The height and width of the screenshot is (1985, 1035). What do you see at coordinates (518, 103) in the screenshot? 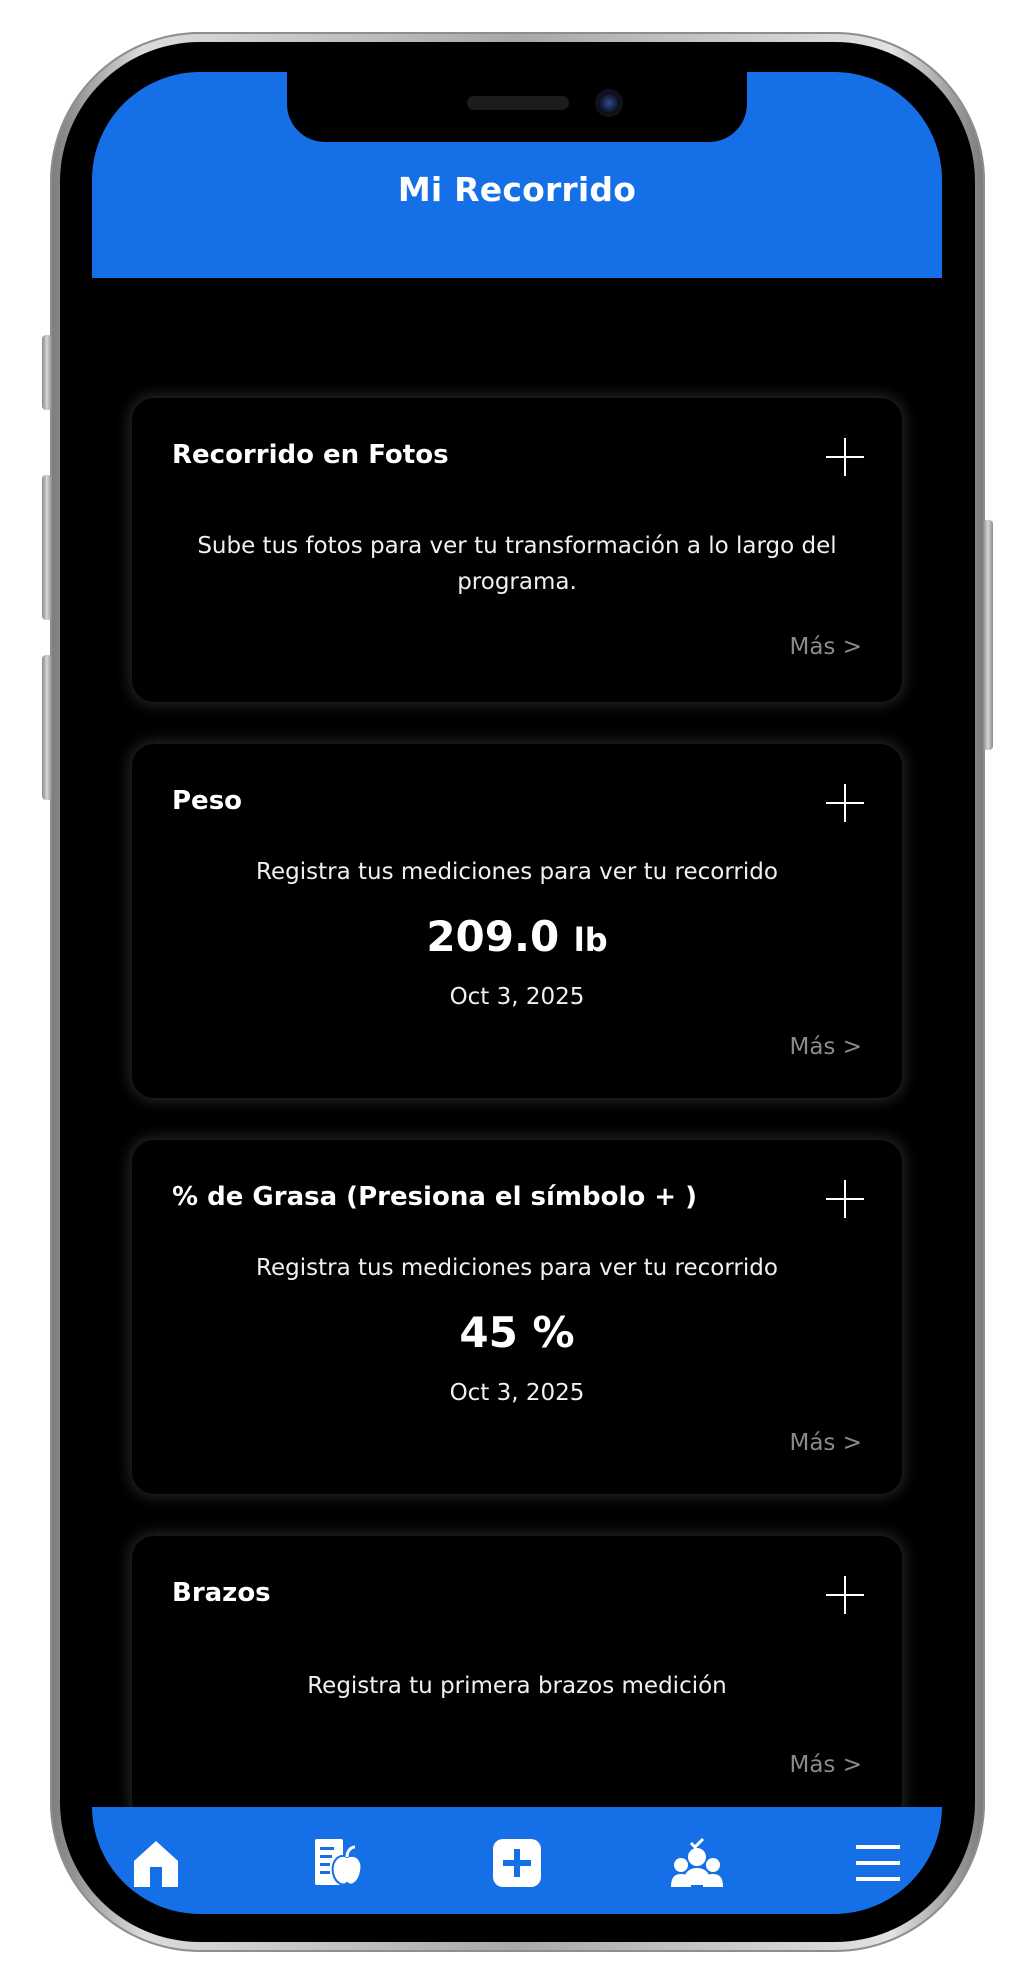
I see `earpiece-speaker` at bounding box center [518, 103].